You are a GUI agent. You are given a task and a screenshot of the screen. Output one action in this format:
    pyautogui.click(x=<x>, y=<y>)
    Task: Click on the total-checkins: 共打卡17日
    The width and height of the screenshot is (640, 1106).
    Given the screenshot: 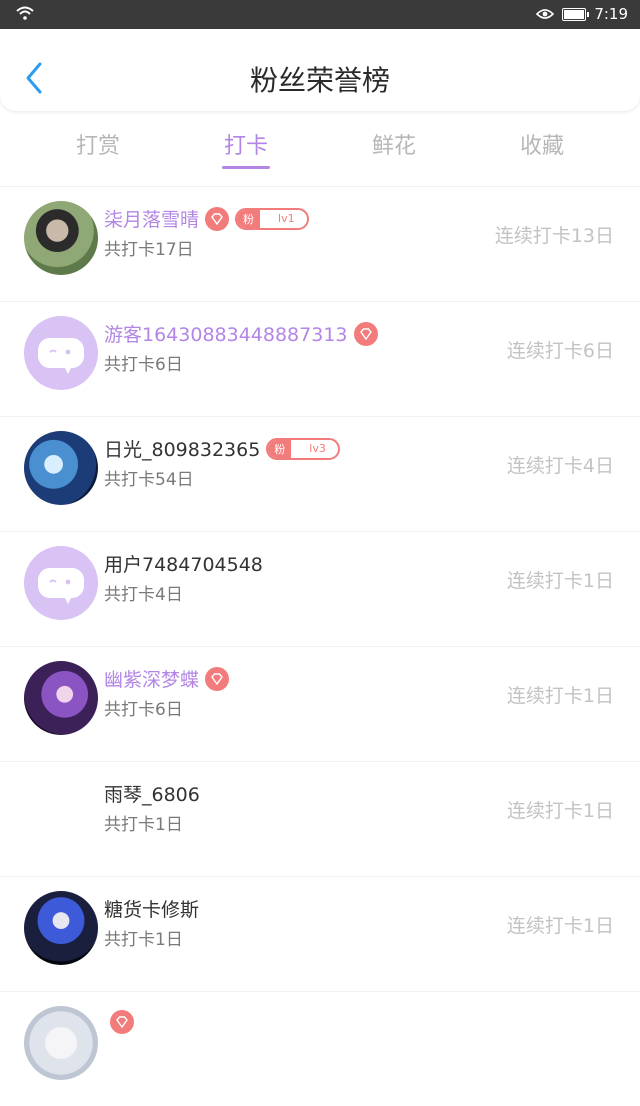 What is the action you would take?
    pyautogui.click(x=149, y=250)
    